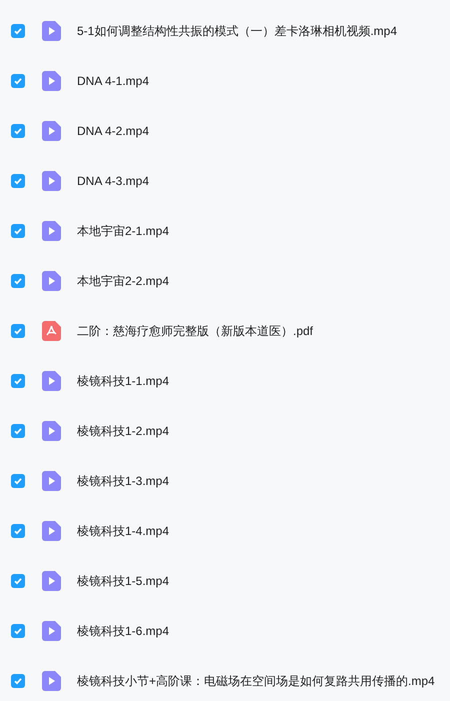 The height and width of the screenshot is (701, 450). I want to click on pdf-file-icon, so click(51, 331).